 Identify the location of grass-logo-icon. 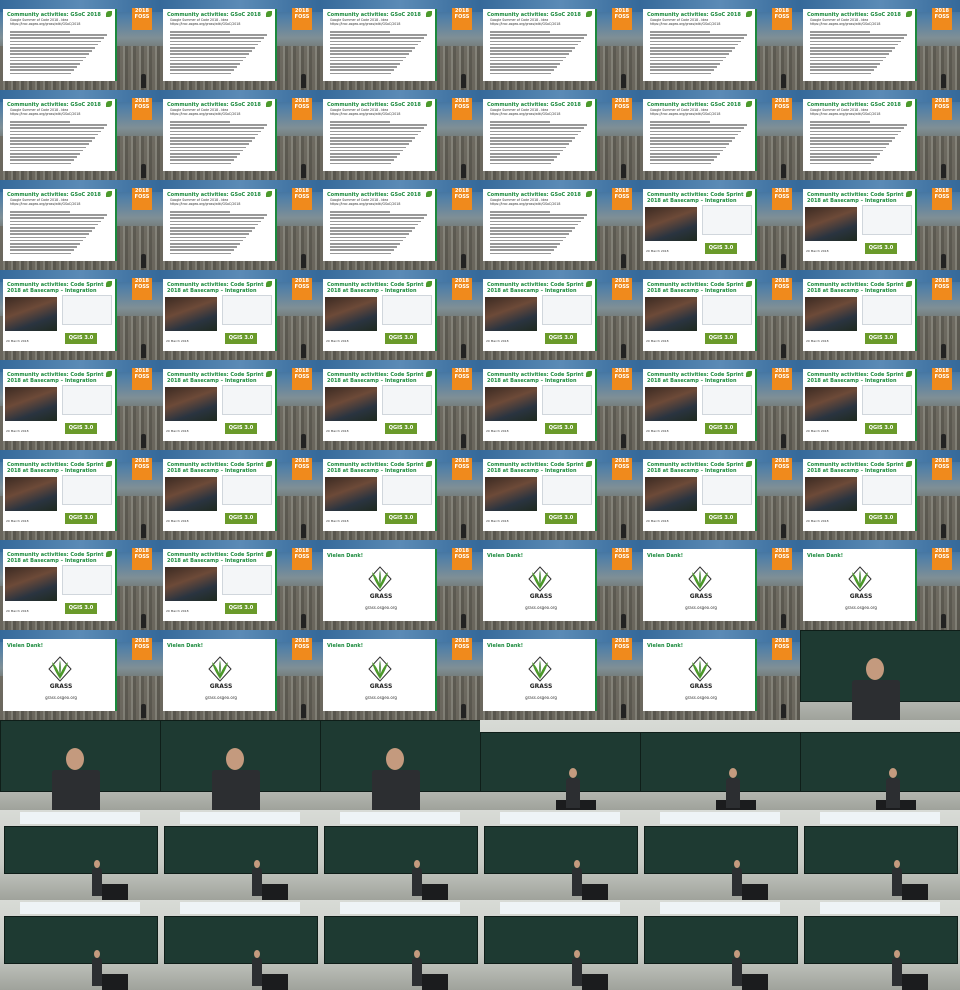
(380, 579).